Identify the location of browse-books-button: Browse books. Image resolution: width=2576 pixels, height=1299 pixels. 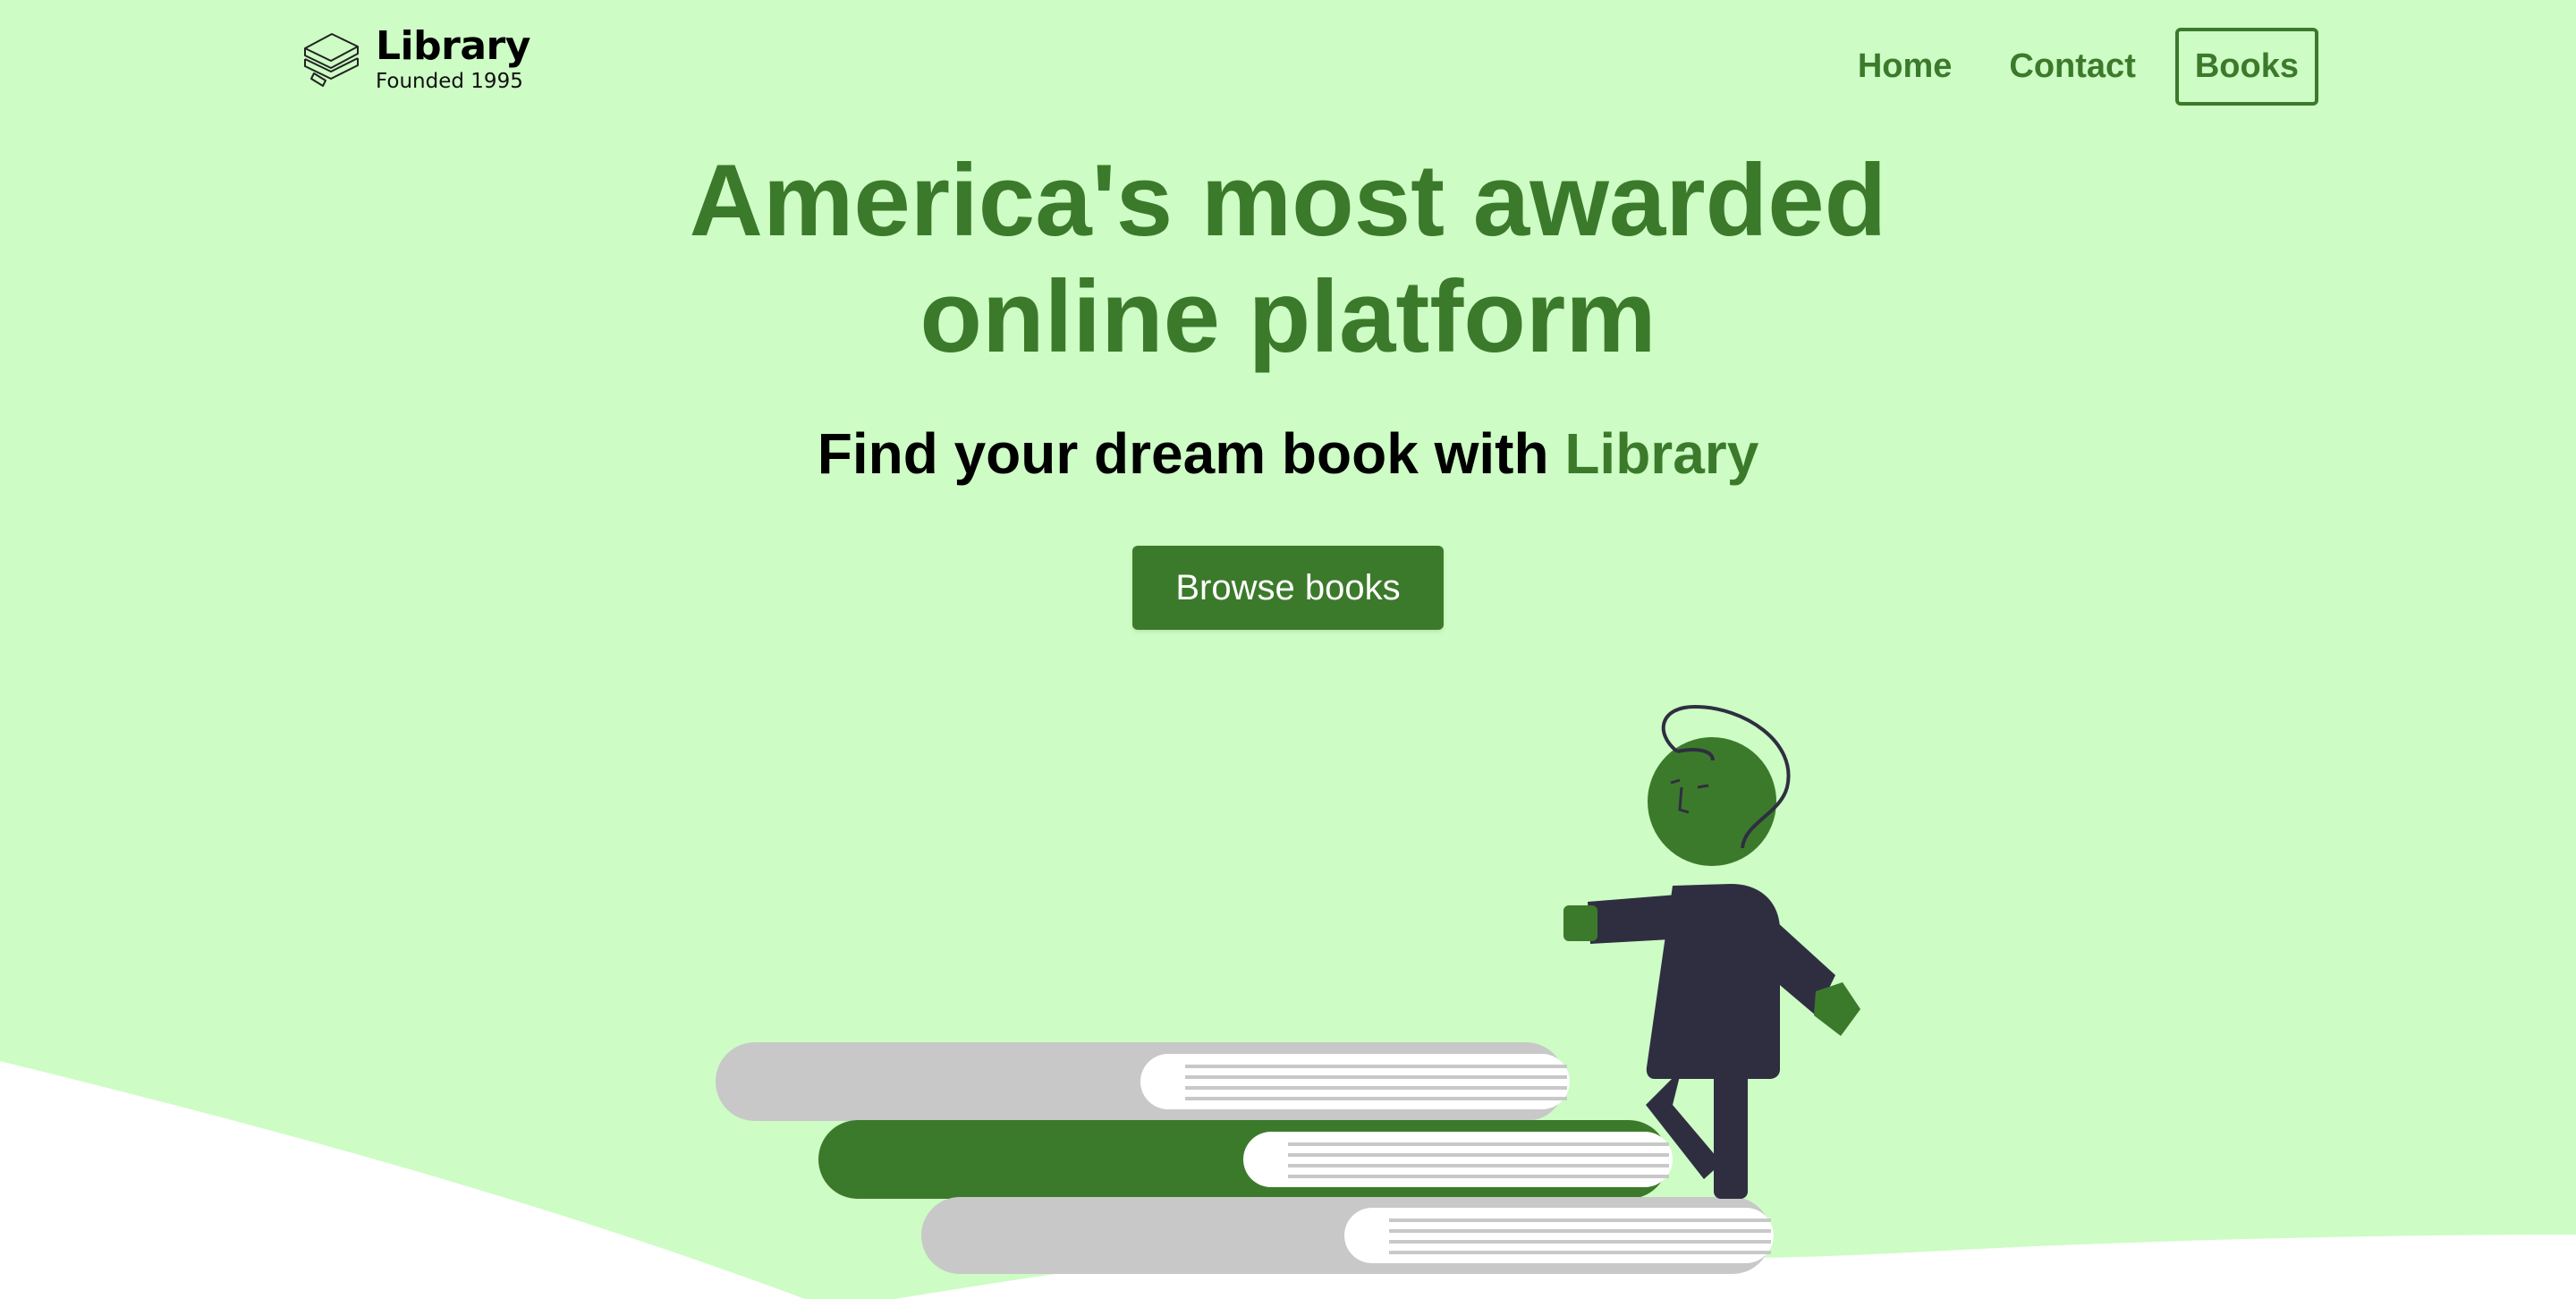
(1288, 588).